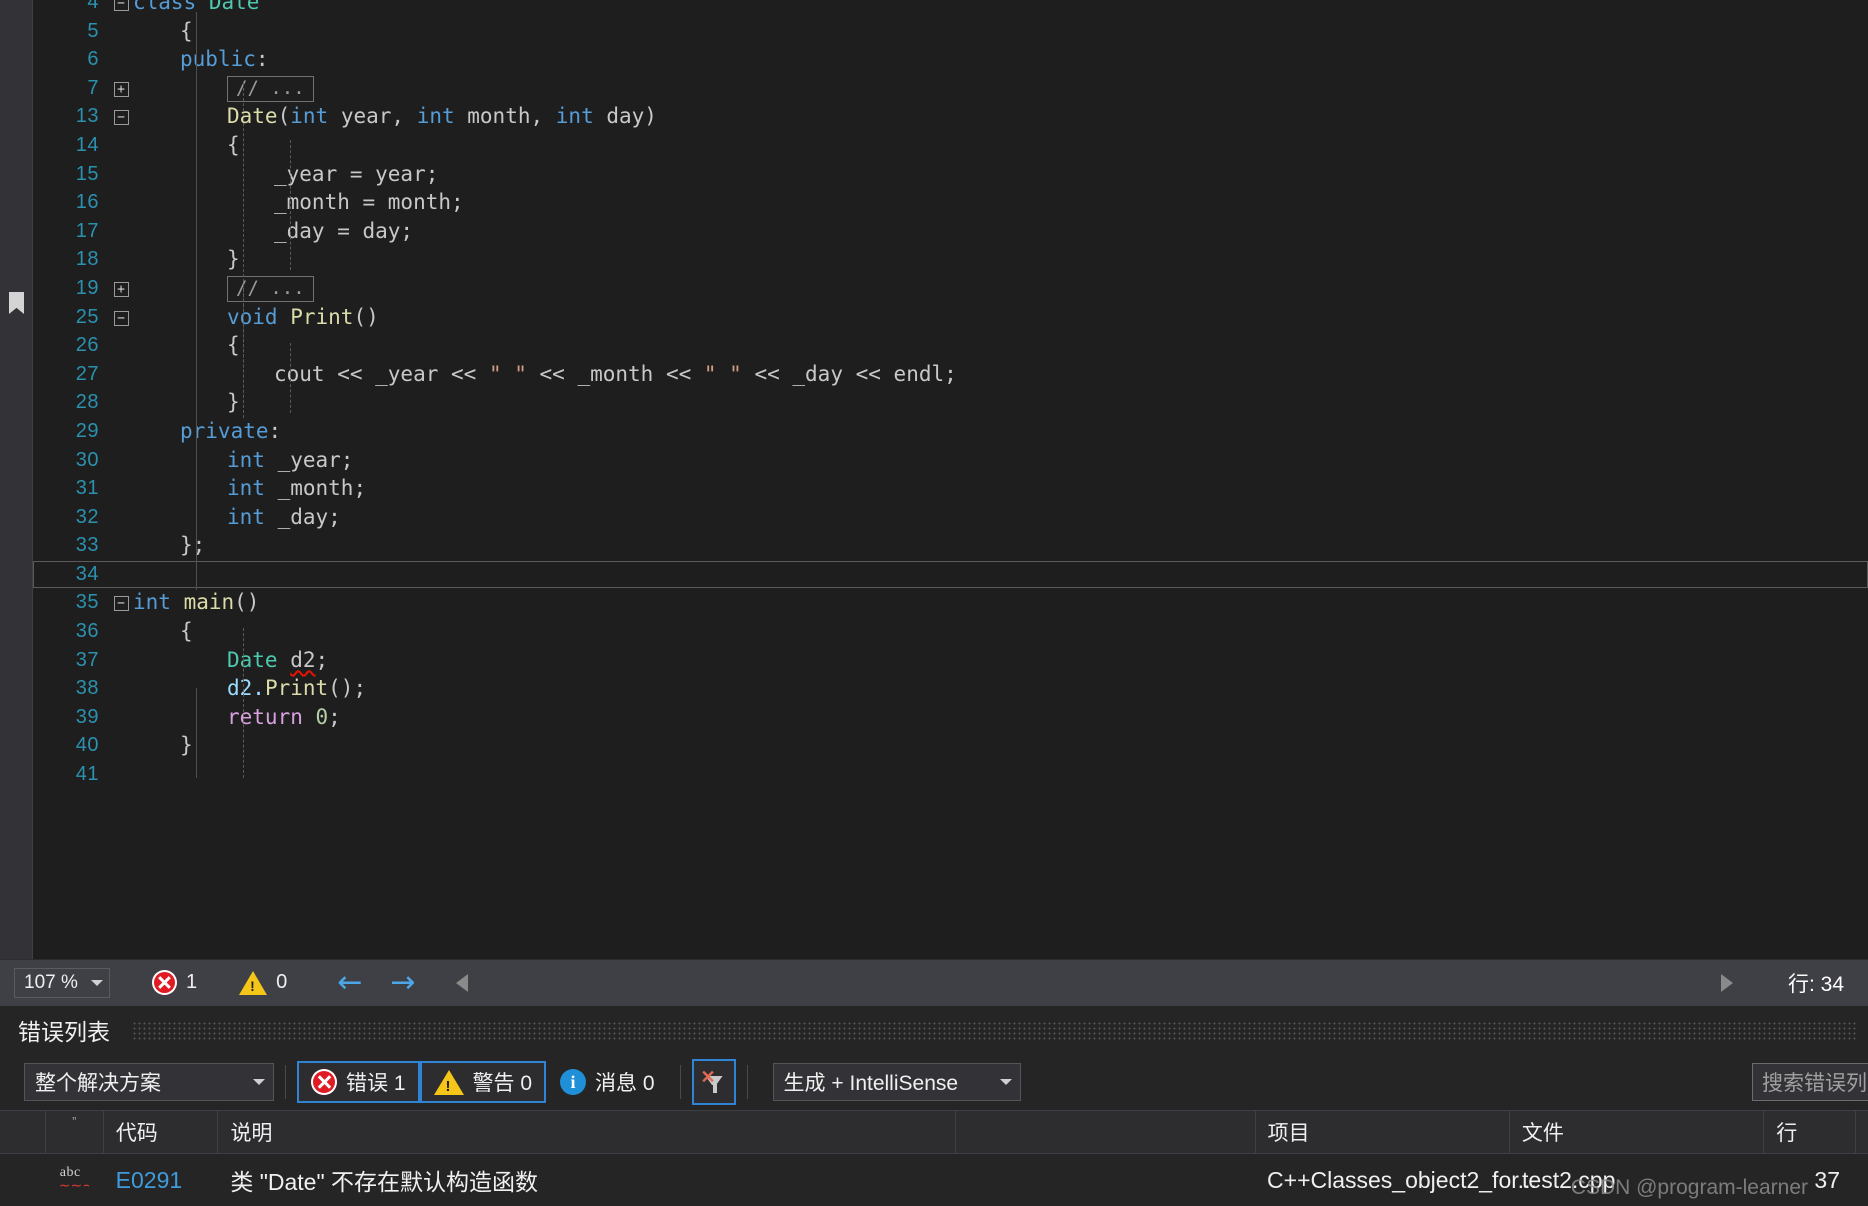 This screenshot has width=1868, height=1206. I want to click on code-line: 30 int _year;, so click(950, 460).